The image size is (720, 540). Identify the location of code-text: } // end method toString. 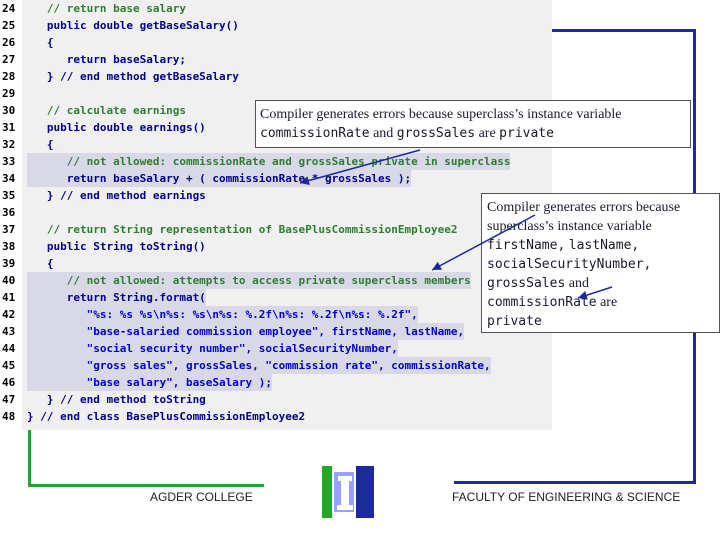
(116, 399).